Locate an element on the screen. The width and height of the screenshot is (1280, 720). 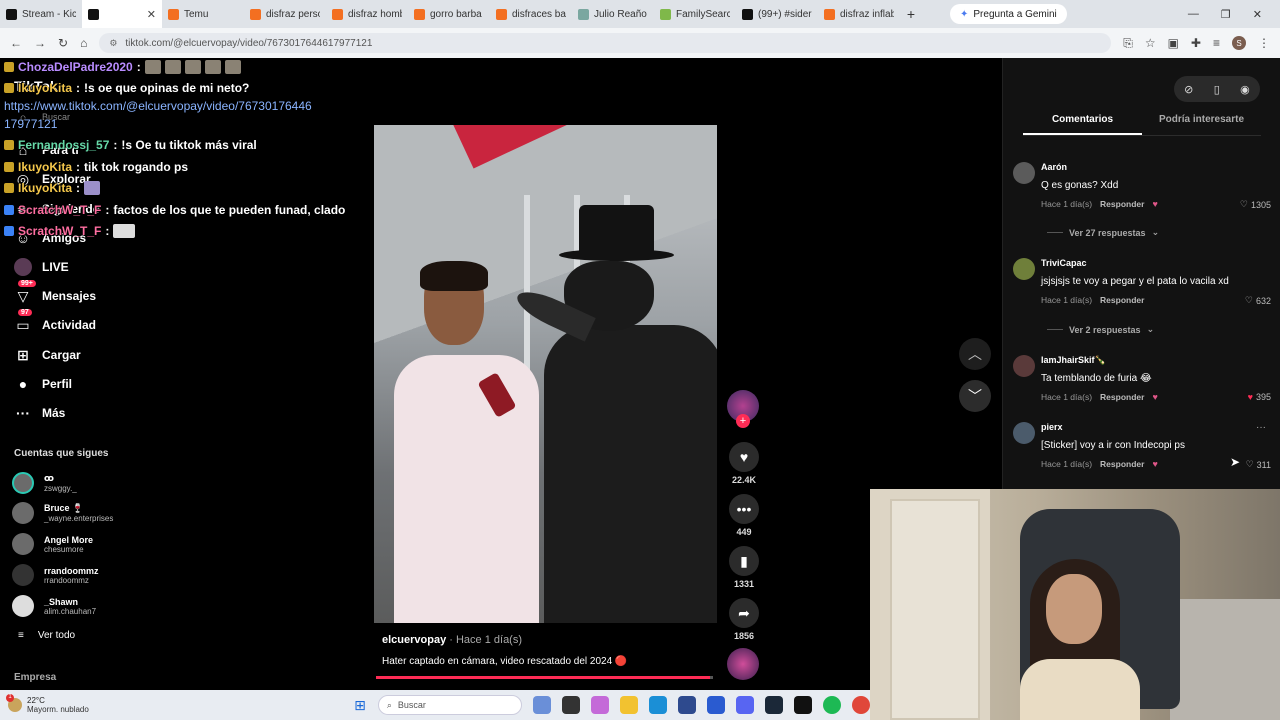
save-button: ▮ 1331 is located at coordinates (744, 567).